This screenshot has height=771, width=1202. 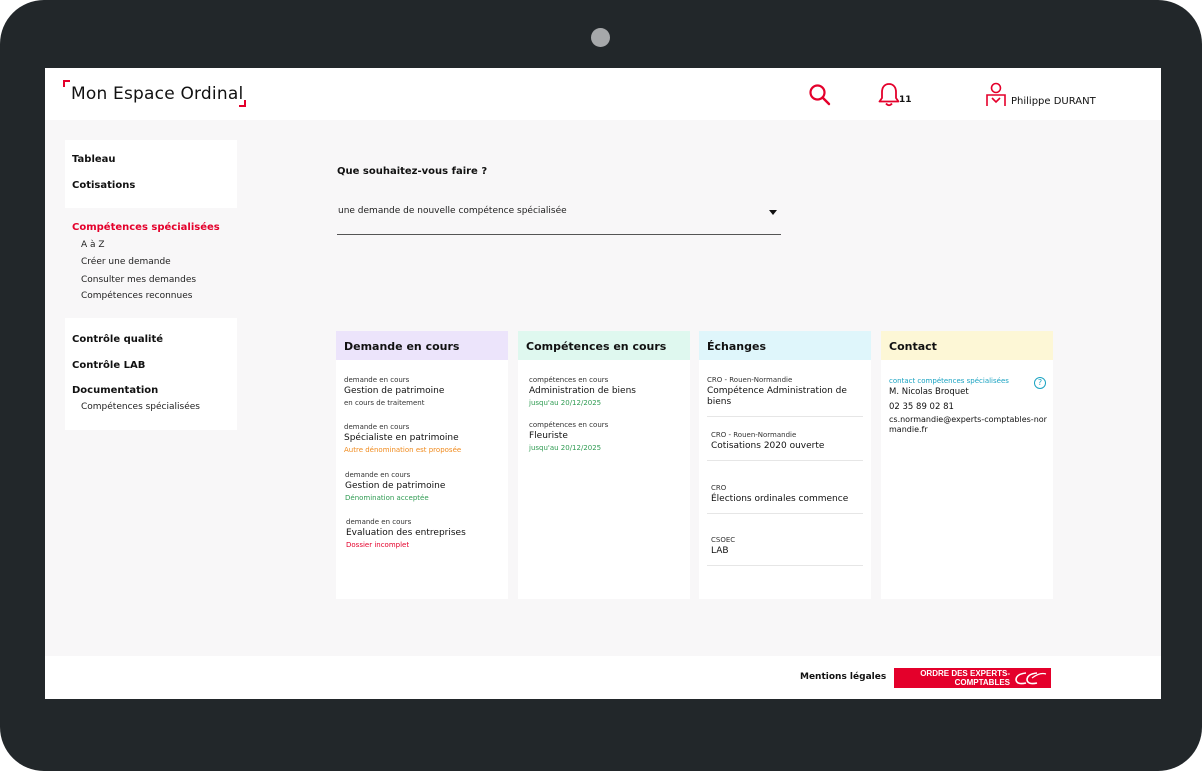 What do you see at coordinates (412, 171) in the screenshot?
I see `page-question: Que souhaitez-vous faire ?` at bounding box center [412, 171].